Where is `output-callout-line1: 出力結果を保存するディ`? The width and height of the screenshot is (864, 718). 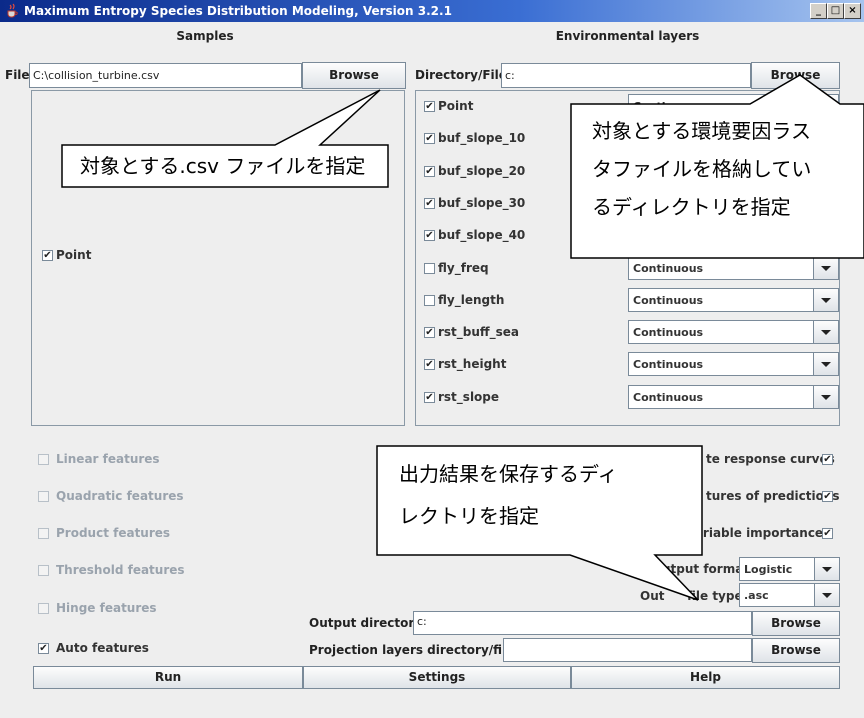
output-callout-line1: 出力結果を保存するディ is located at coordinates (508, 474).